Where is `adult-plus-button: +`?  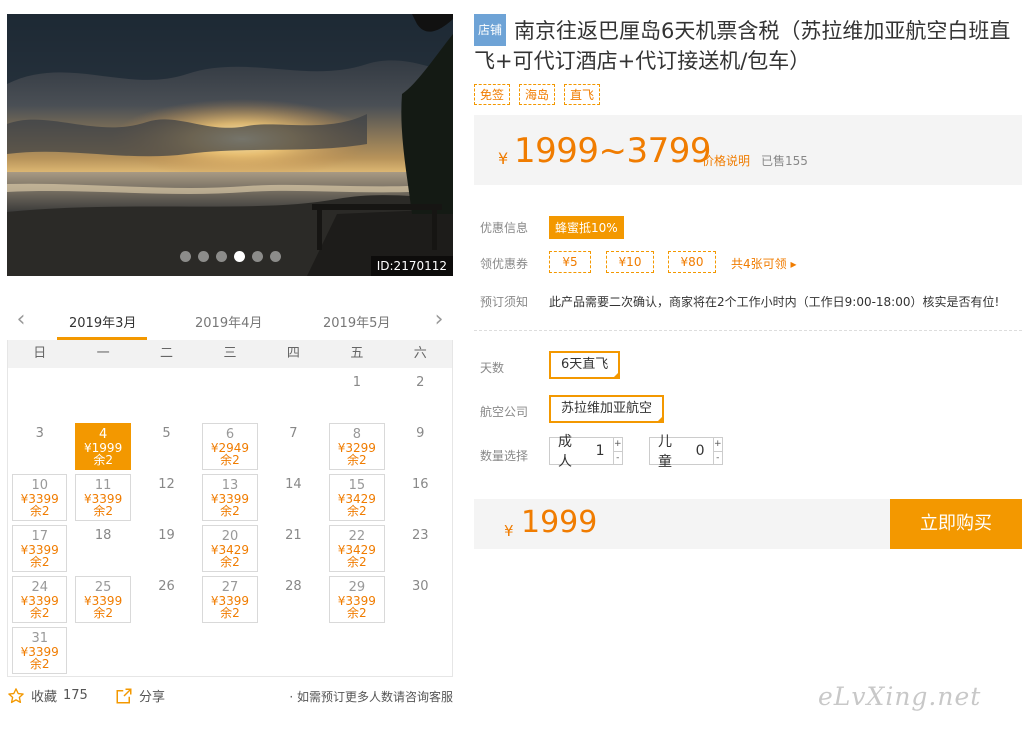 adult-plus-button: + is located at coordinates (617, 445).